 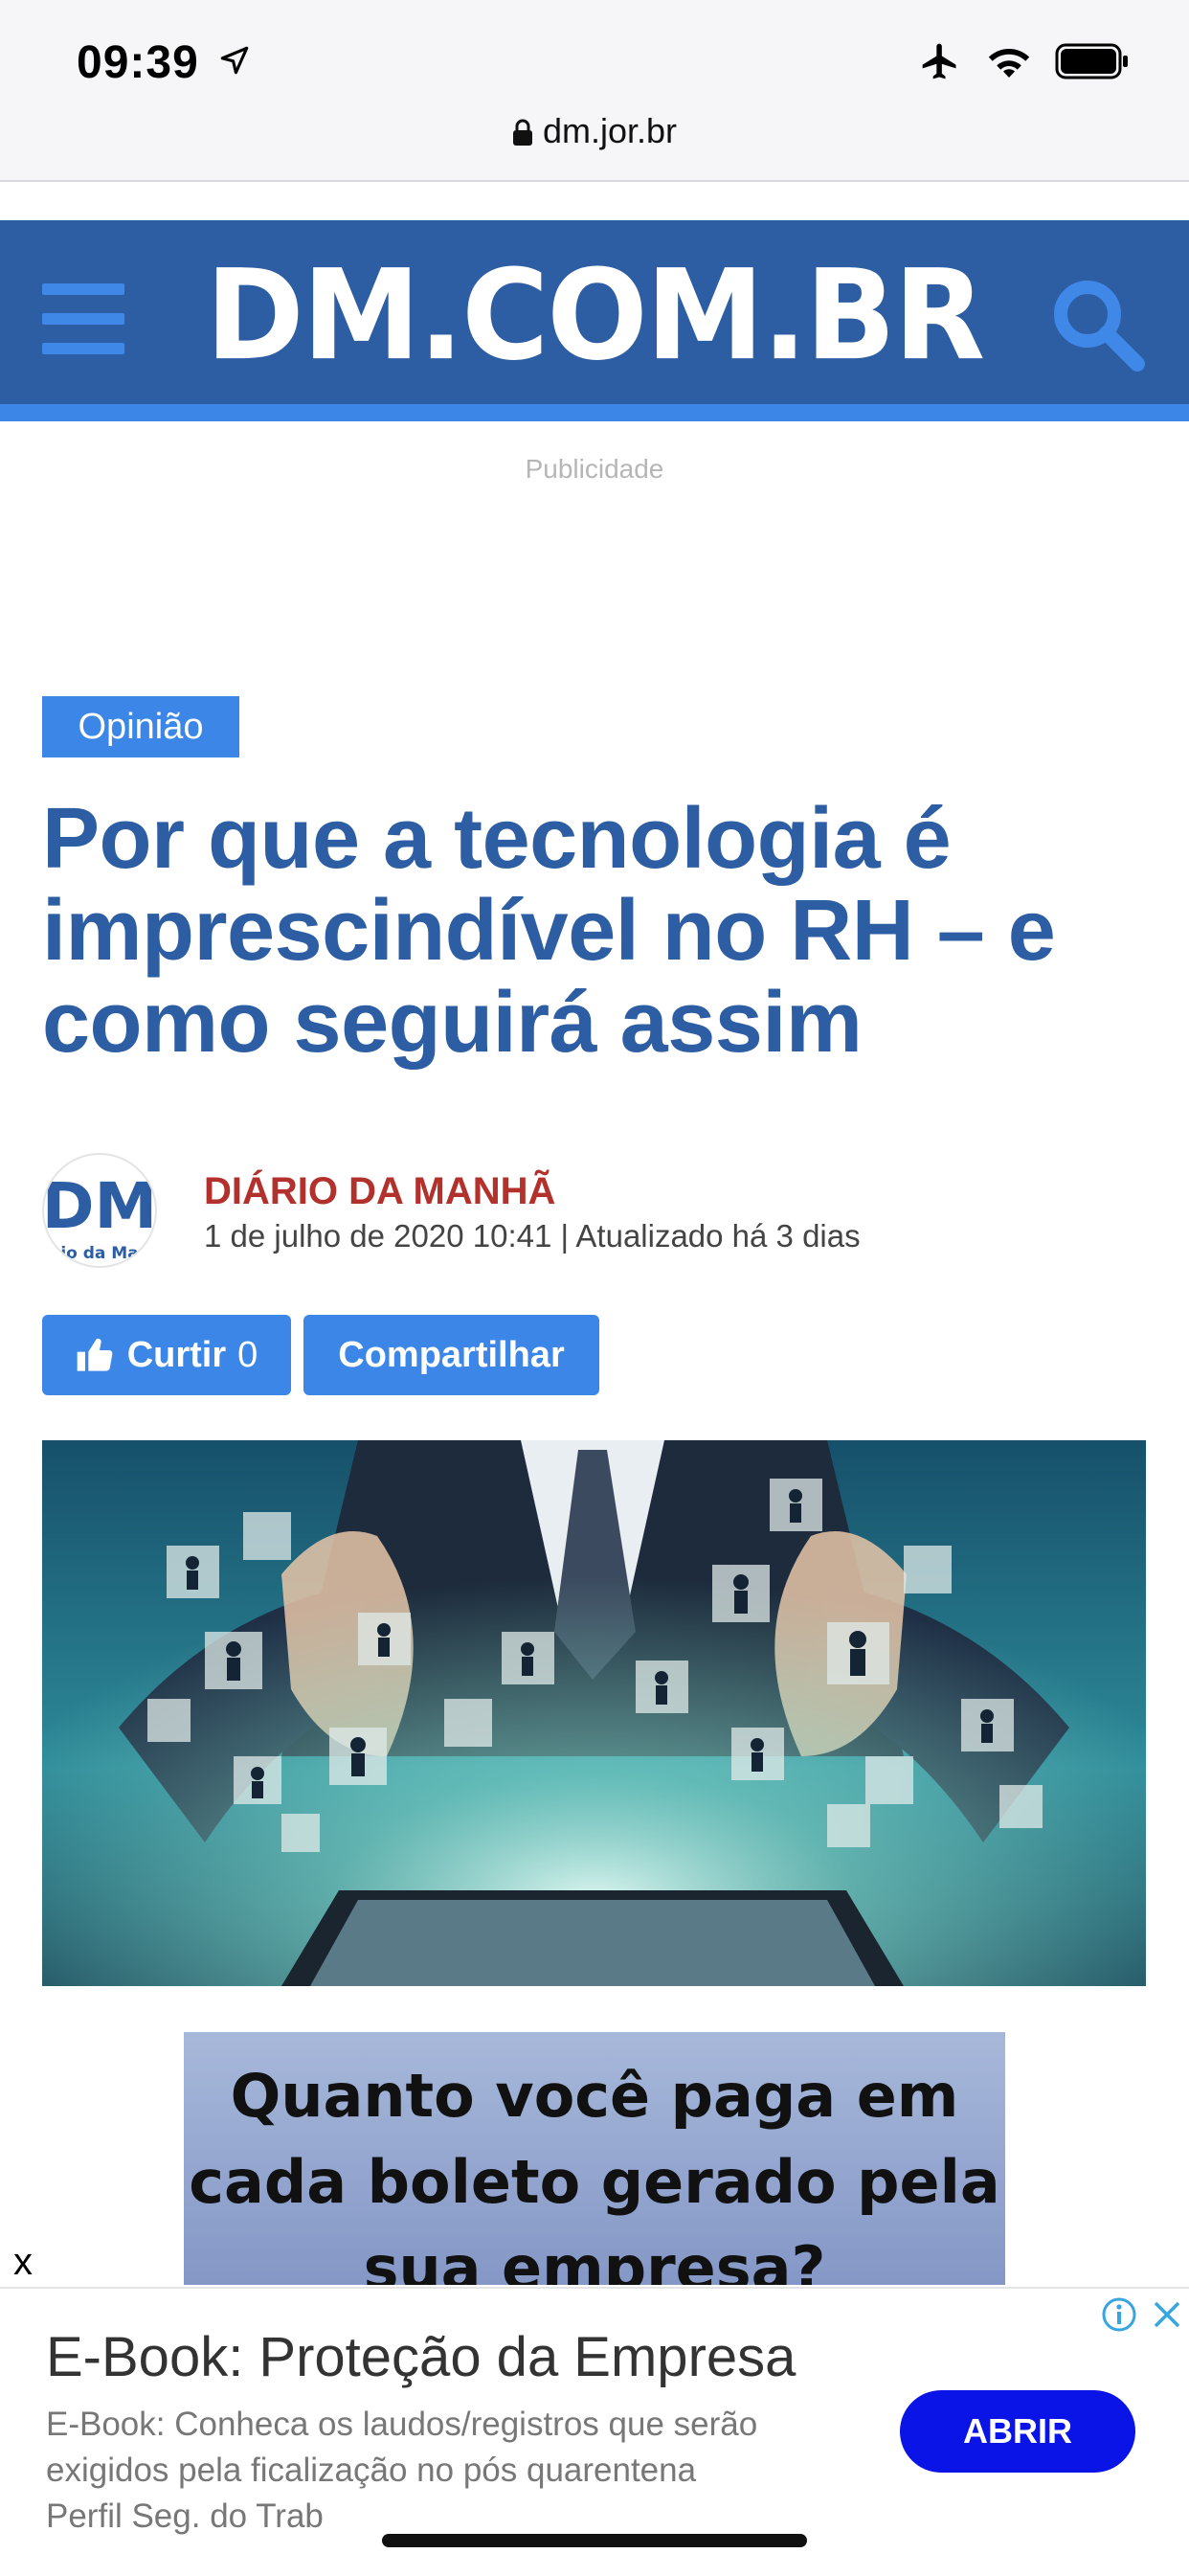 What do you see at coordinates (95, 1354) in the screenshot?
I see `thumbs-up-icon` at bounding box center [95, 1354].